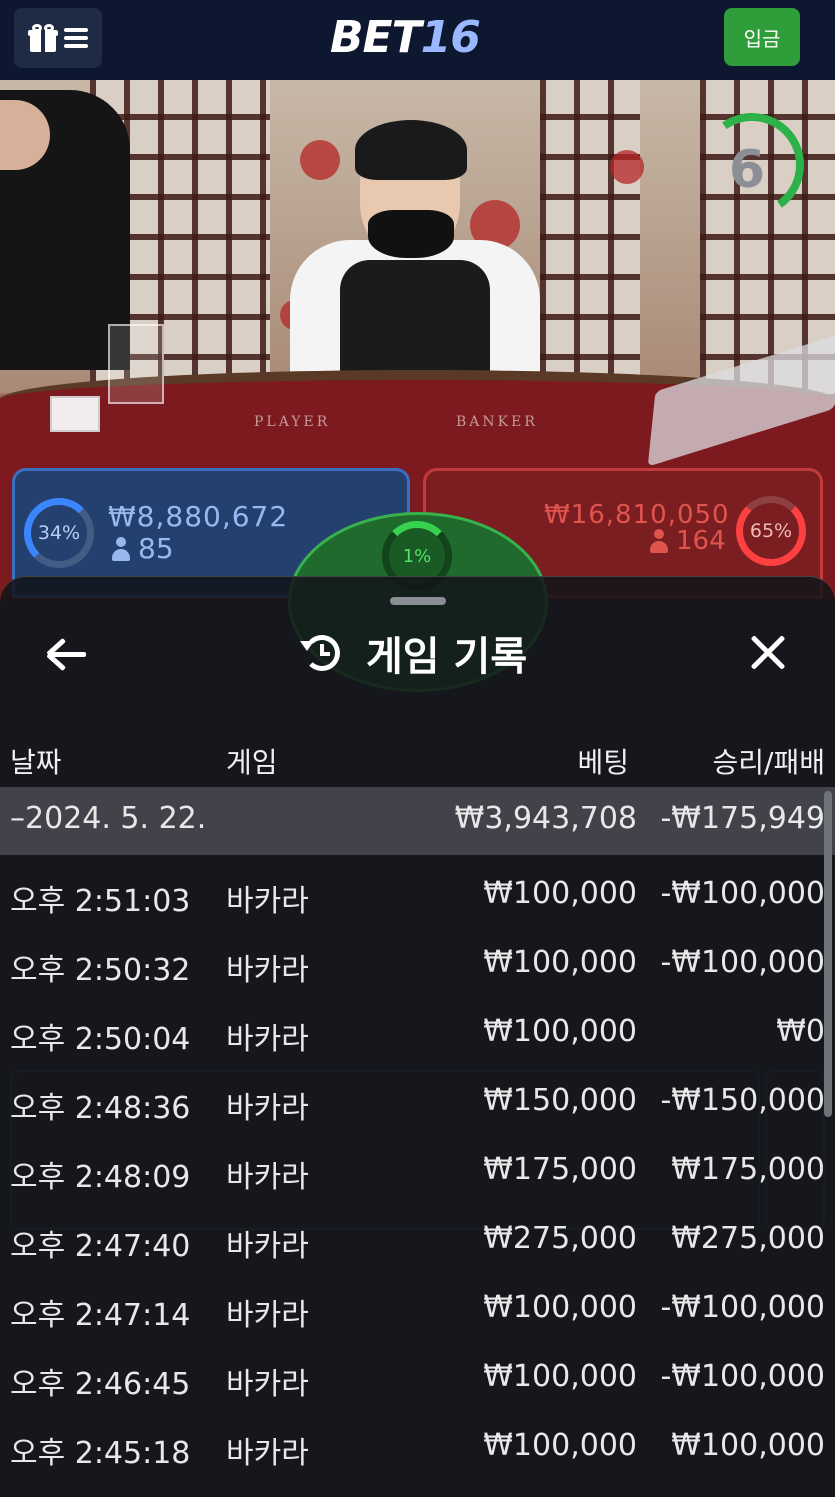 Image resolution: width=835 pixels, height=1497 pixels. I want to click on hamburger-icon, so click(76, 38).